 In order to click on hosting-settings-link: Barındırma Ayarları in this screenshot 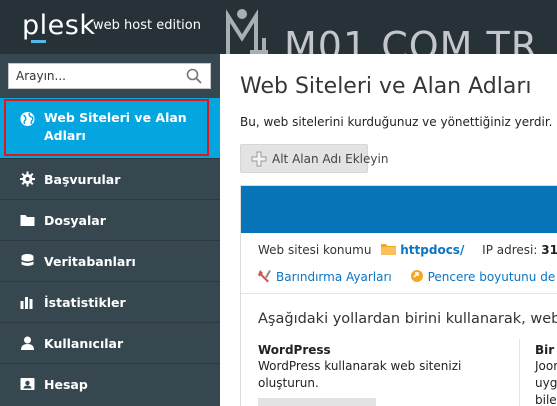, I will do `click(327, 277)`.